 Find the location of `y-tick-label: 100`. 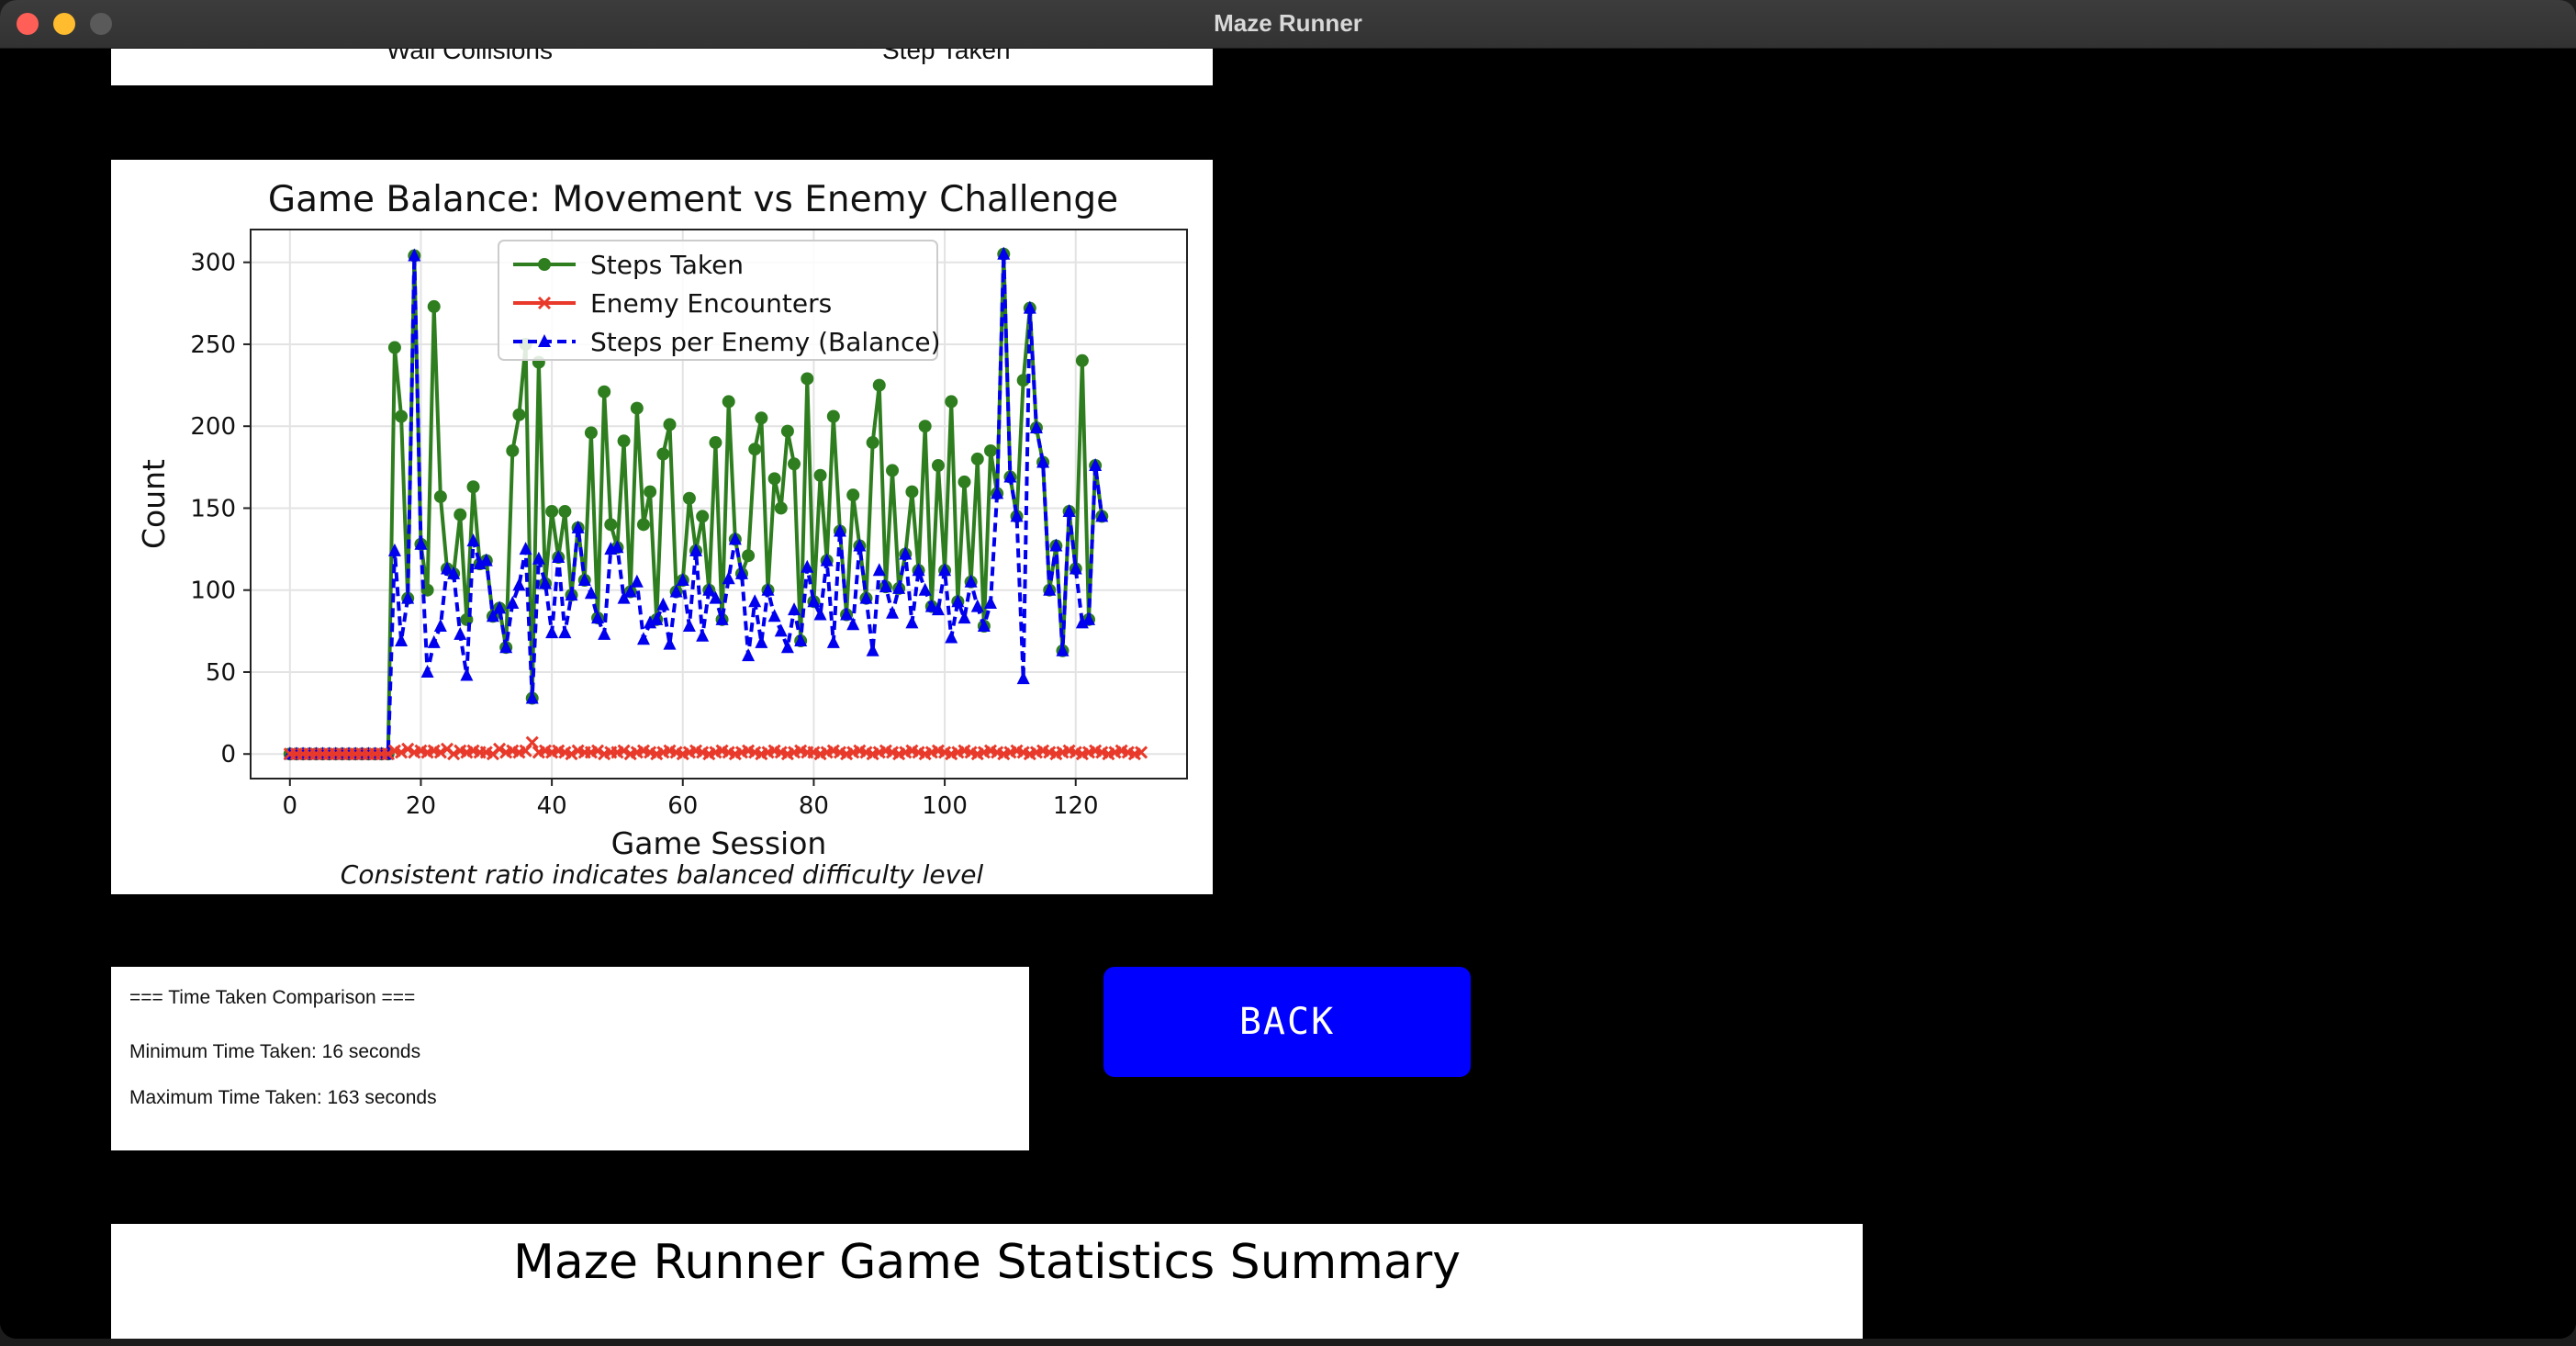

y-tick-label: 100 is located at coordinates (213, 591).